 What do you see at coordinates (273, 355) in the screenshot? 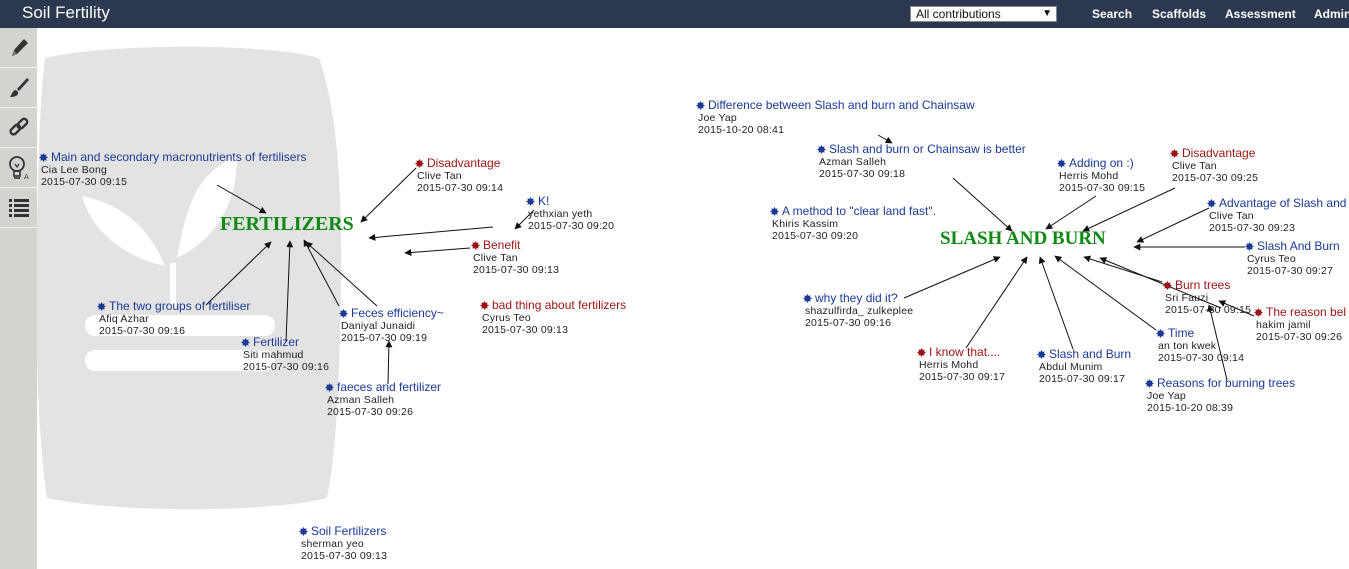
I see `note-author: Siti mahmud` at bounding box center [273, 355].